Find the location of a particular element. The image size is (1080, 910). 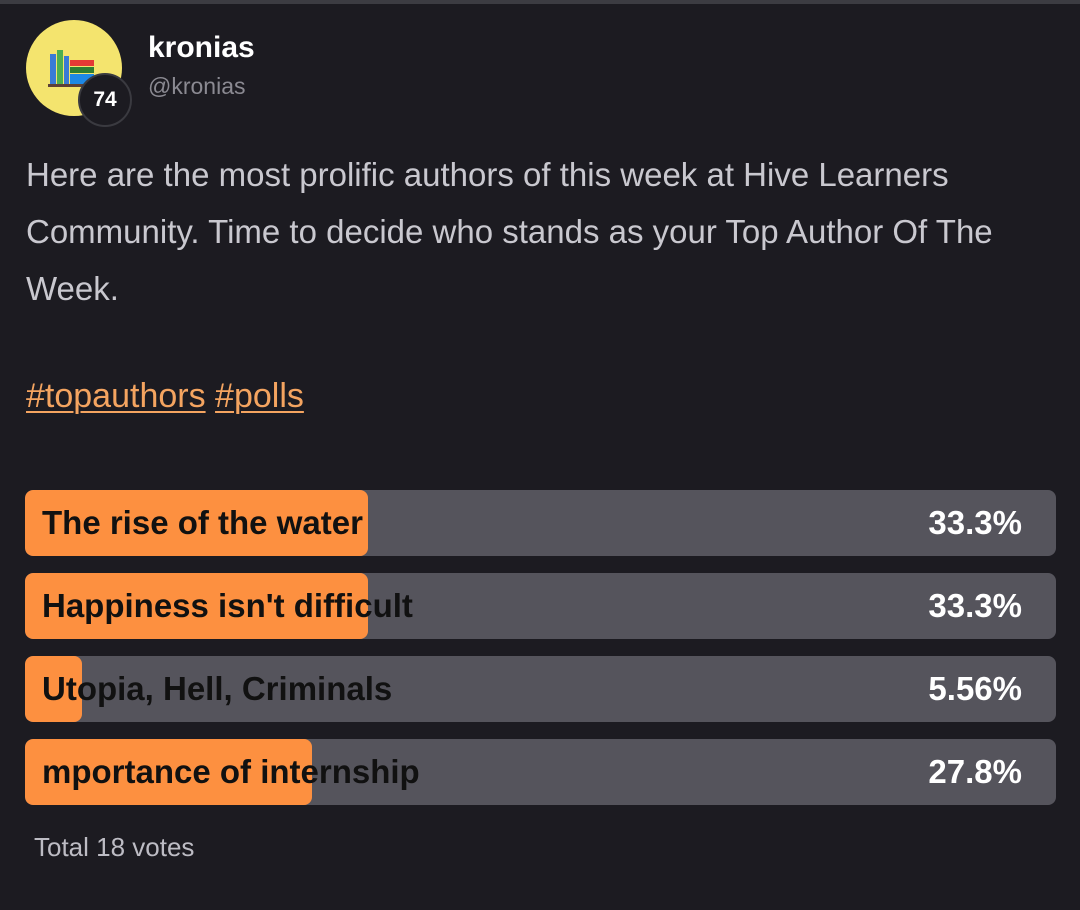

poll-option-percent: 27.8% is located at coordinates (975, 771).